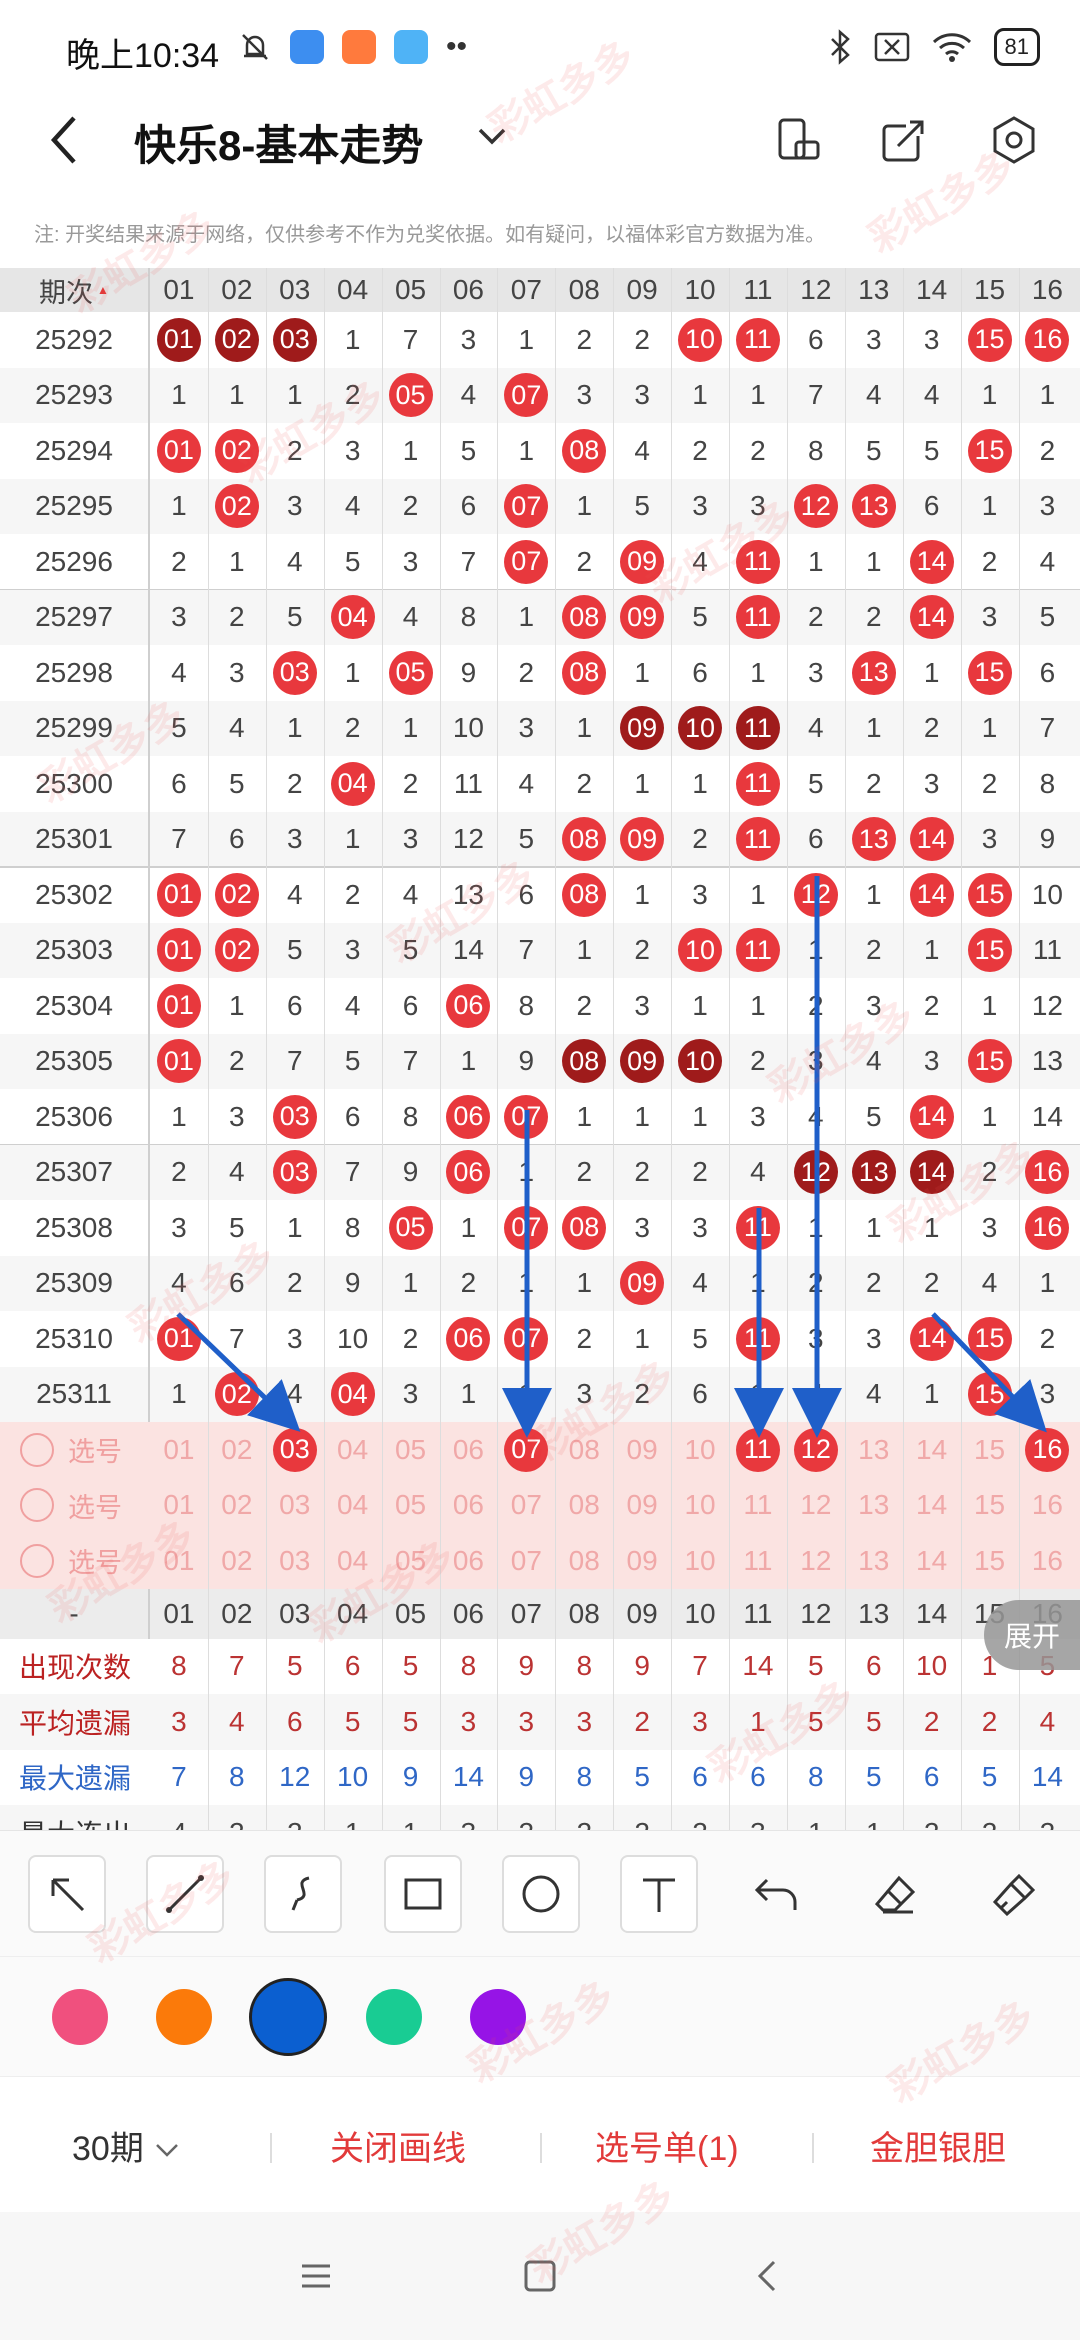 This screenshot has width=1080, height=2340. What do you see at coordinates (932, 1561) in the screenshot?
I see `select-number-cell: 14` at bounding box center [932, 1561].